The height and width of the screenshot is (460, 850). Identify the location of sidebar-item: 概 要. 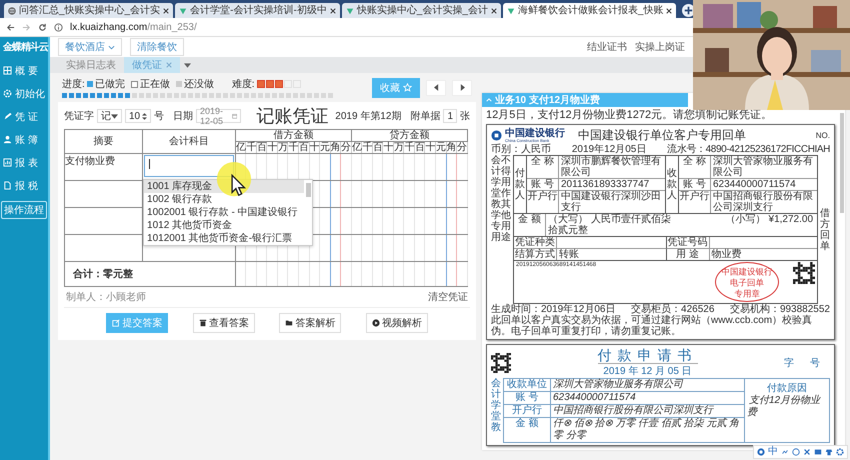
(24, 70).